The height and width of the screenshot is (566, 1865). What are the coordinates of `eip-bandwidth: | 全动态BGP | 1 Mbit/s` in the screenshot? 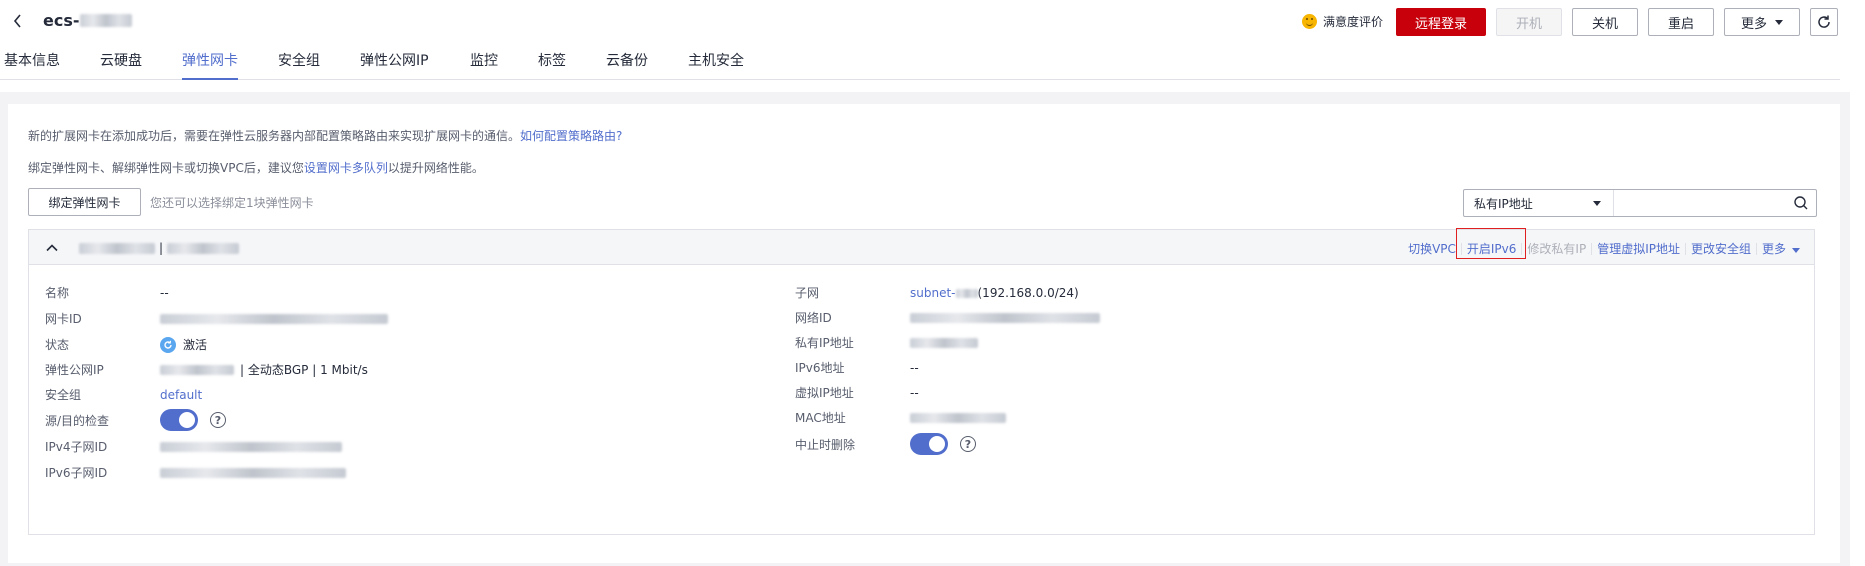 It's located at (304, 370).